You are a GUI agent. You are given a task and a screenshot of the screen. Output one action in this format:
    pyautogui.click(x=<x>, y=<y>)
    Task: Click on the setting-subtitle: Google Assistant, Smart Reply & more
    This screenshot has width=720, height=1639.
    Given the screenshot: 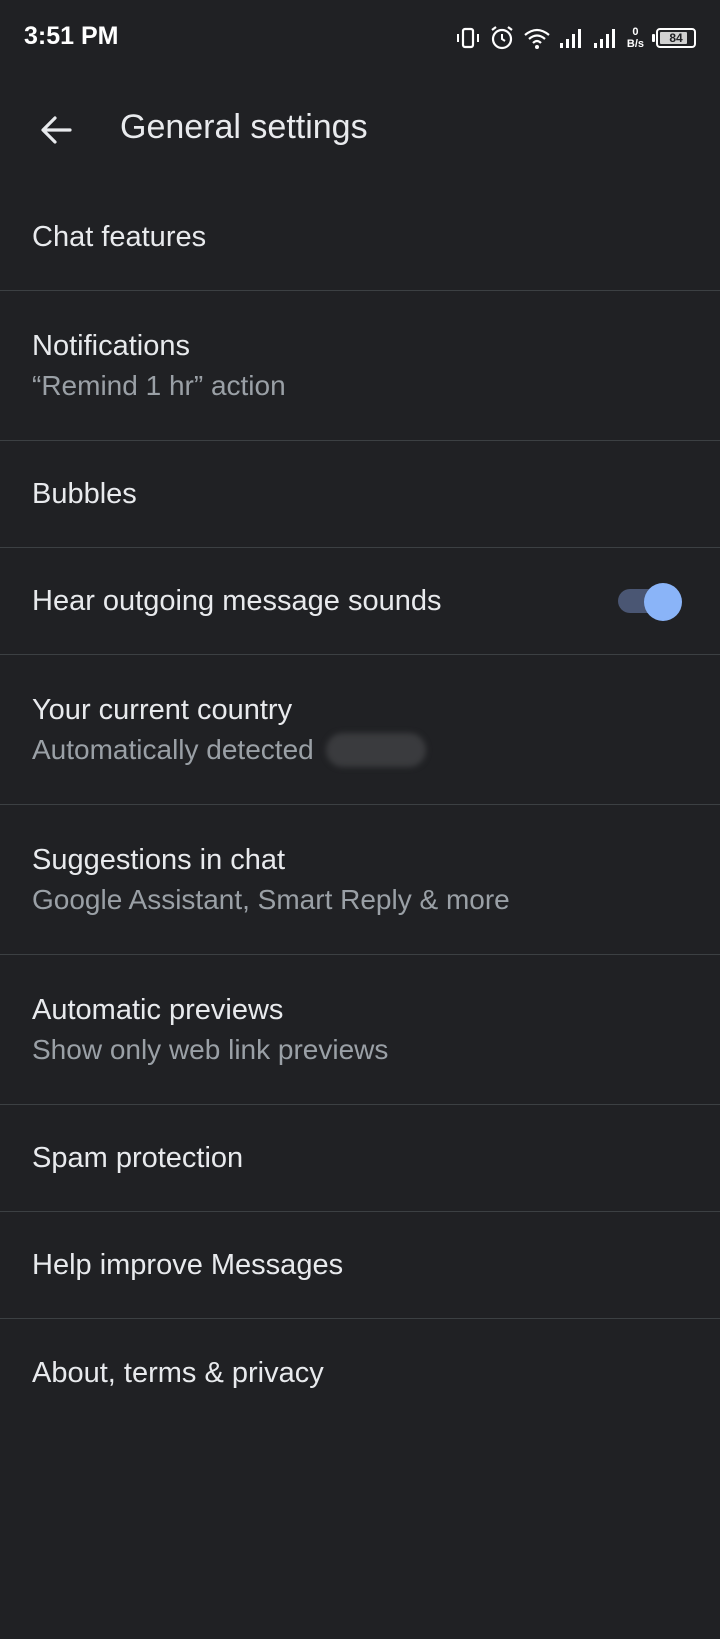 What is the action you would take?
    pyautogui.click(x=271, y=899)
    